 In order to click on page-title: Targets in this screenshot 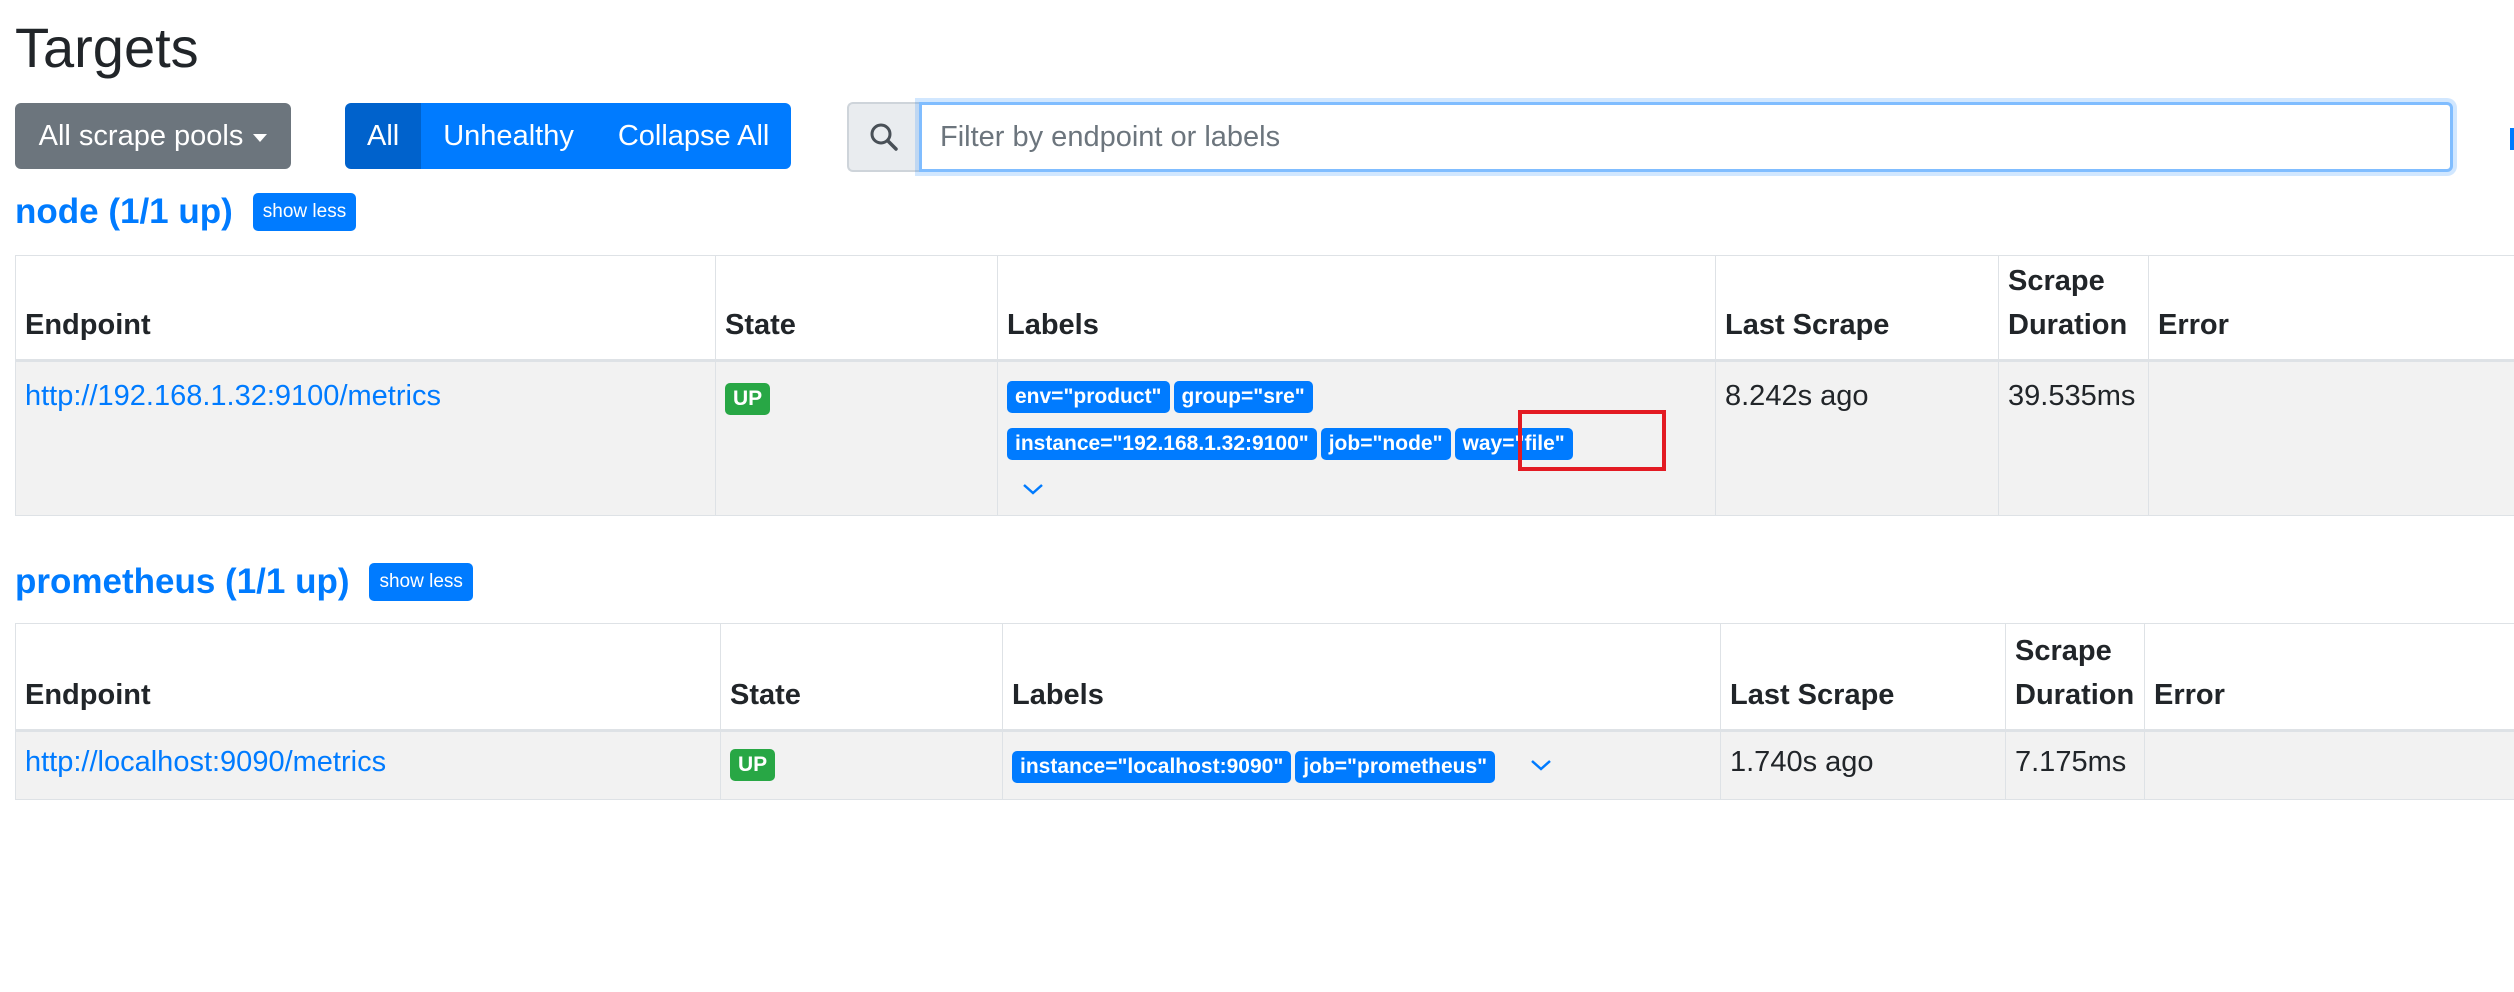, I will do `click(107, 47)`.